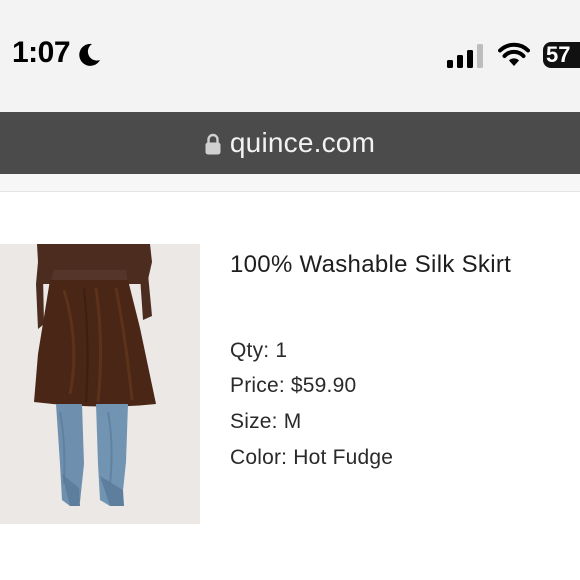 The height and width of the screenshot is (580, 580). I want to click on product-quantity: Qty: 1, so click(259, 350).